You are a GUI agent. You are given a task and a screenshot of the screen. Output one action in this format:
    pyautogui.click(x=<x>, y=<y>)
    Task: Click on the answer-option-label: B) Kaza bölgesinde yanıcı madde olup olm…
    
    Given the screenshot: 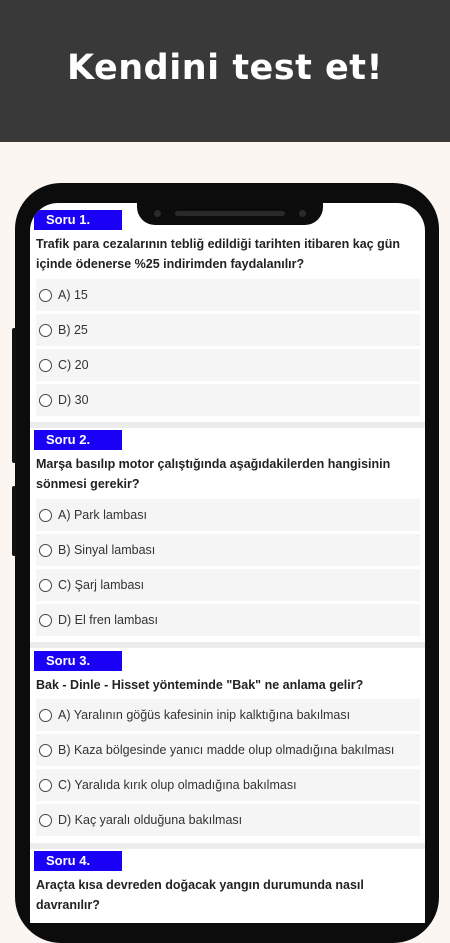 What is the action you would take?
    pyautogui.click(x=226, y=750)
    